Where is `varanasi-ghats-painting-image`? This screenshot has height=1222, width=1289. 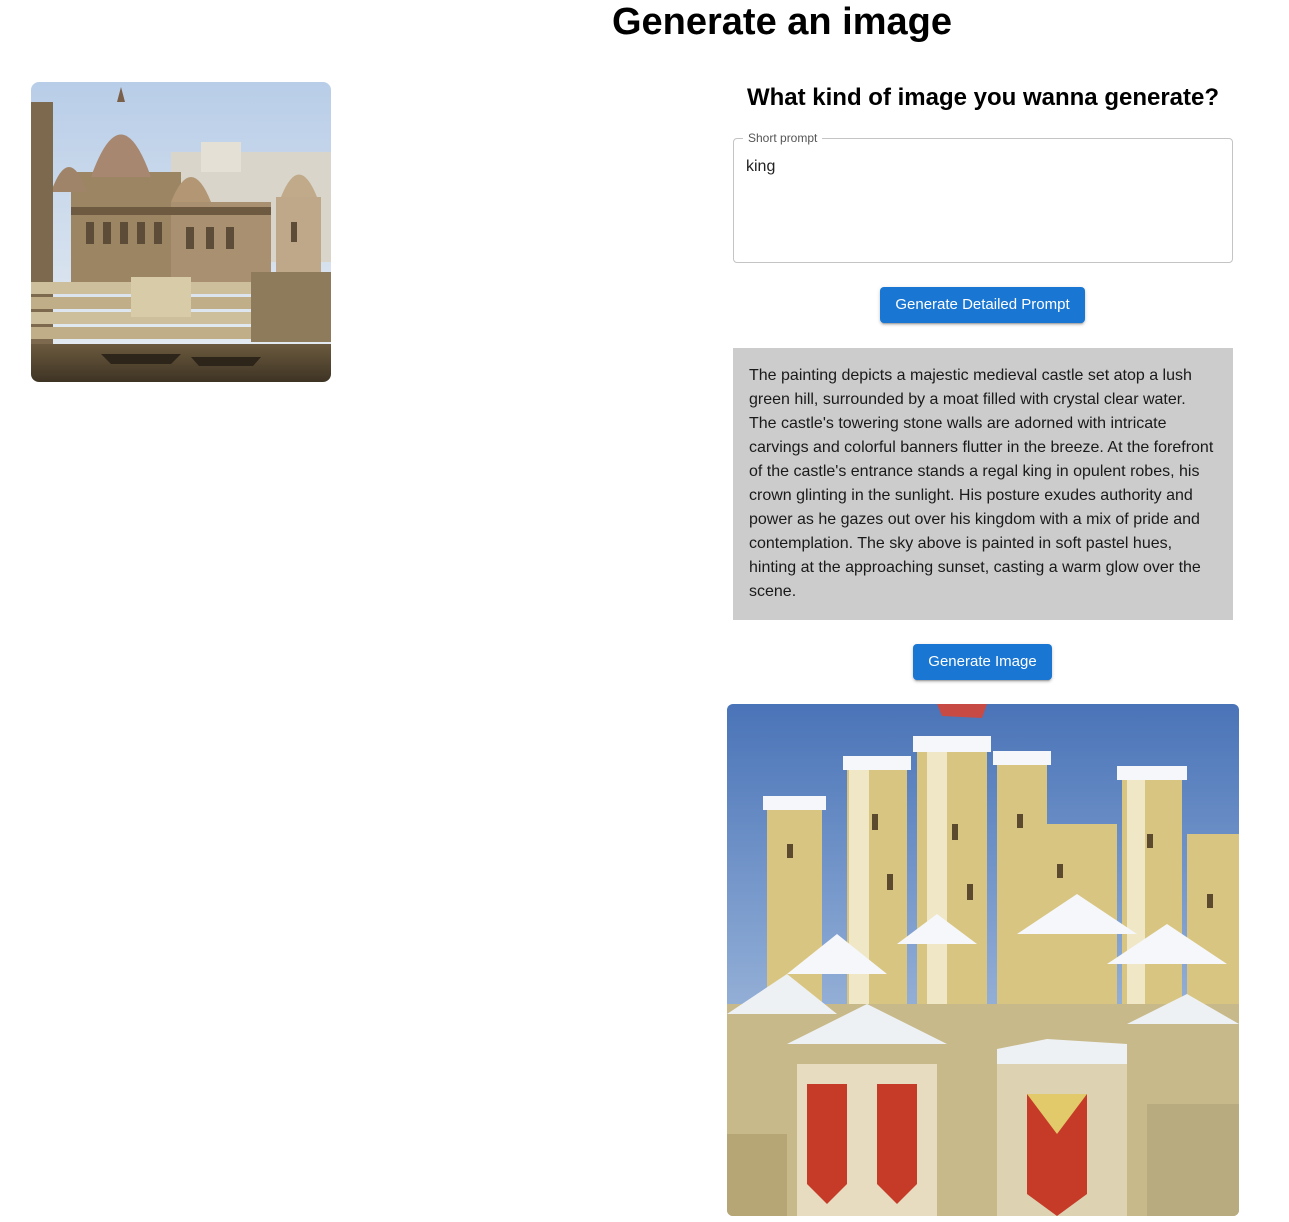
varanasi-ghats-painting-image is located at coordinates (181, 232).